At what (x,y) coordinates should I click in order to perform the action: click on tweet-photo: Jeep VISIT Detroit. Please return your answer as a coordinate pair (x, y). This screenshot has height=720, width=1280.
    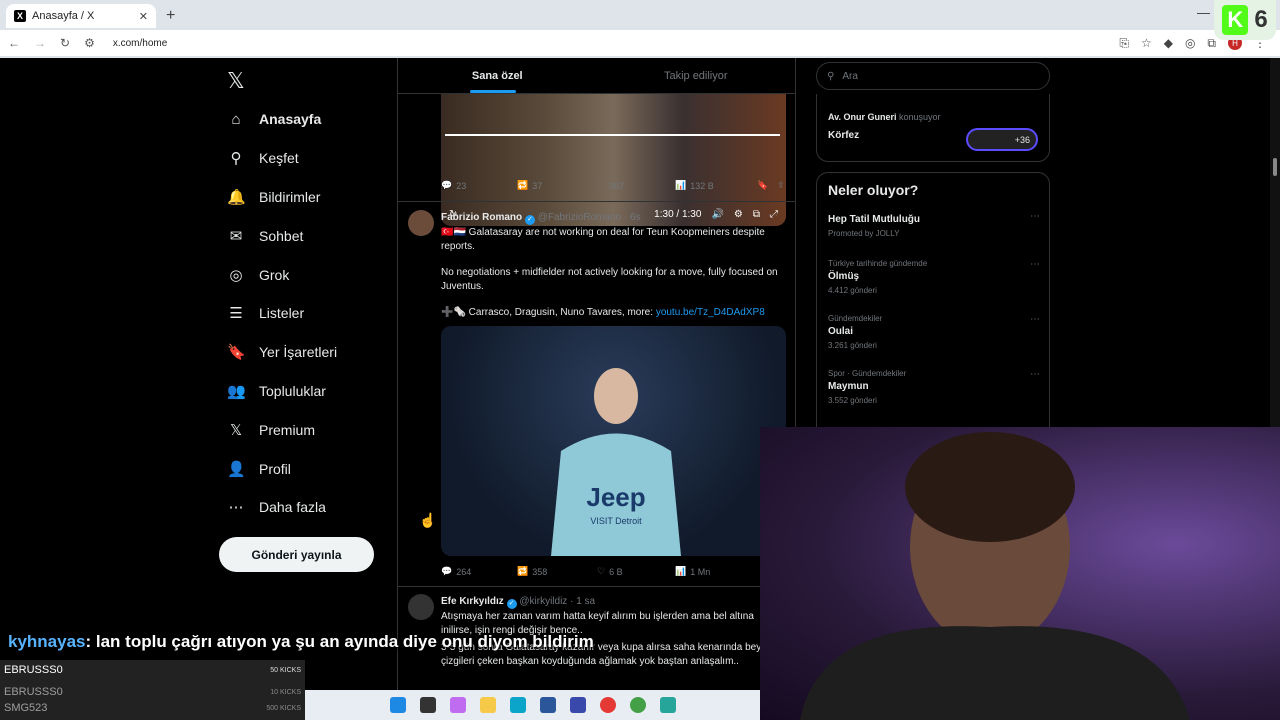
    Looking at the image, I should click on (613, 441).